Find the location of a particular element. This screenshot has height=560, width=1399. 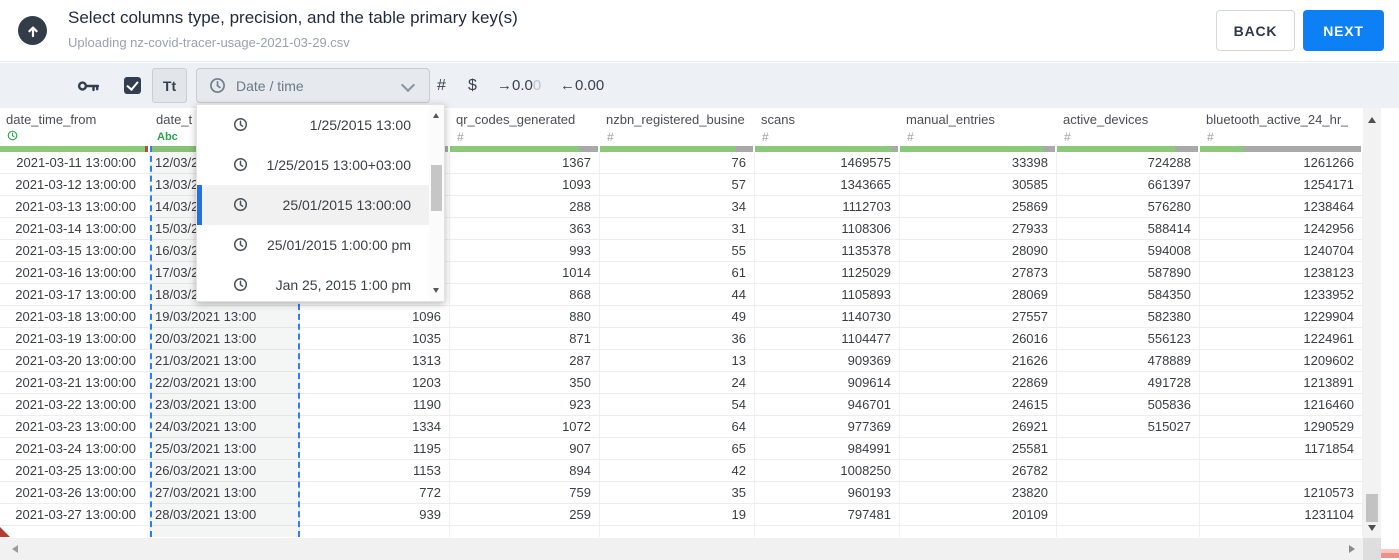

table-cell: 923 is located at coordinates (525, 405).